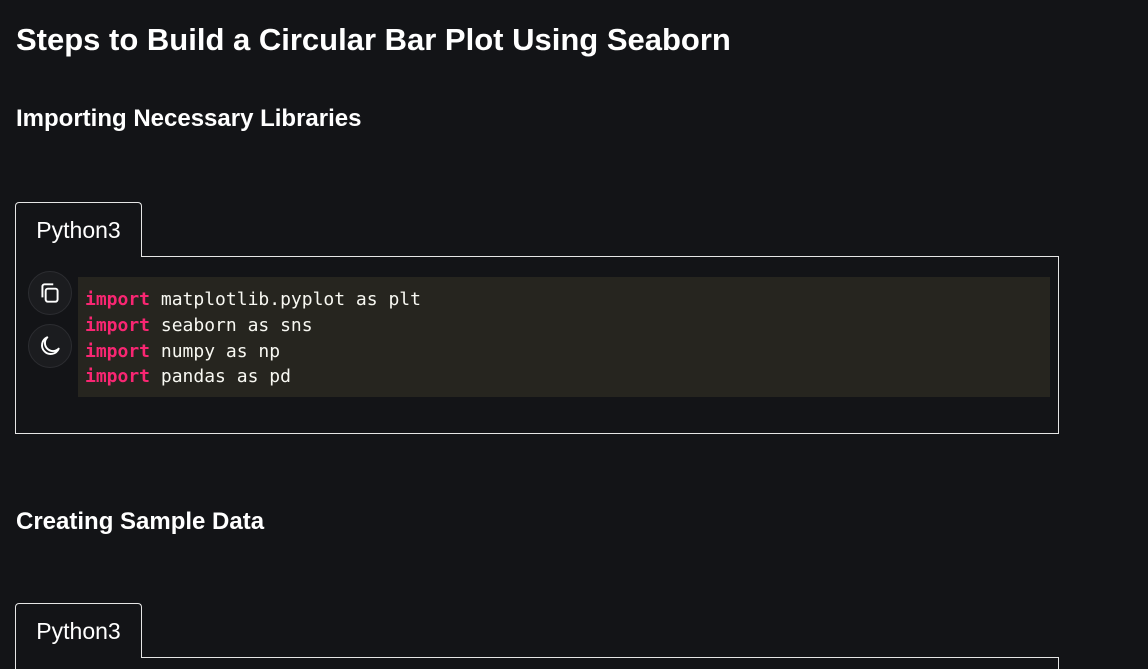 Image resolution: width=1148 pixels, height=669 pixels. I want to click on code-text: numpy as np, so click(215, 351).